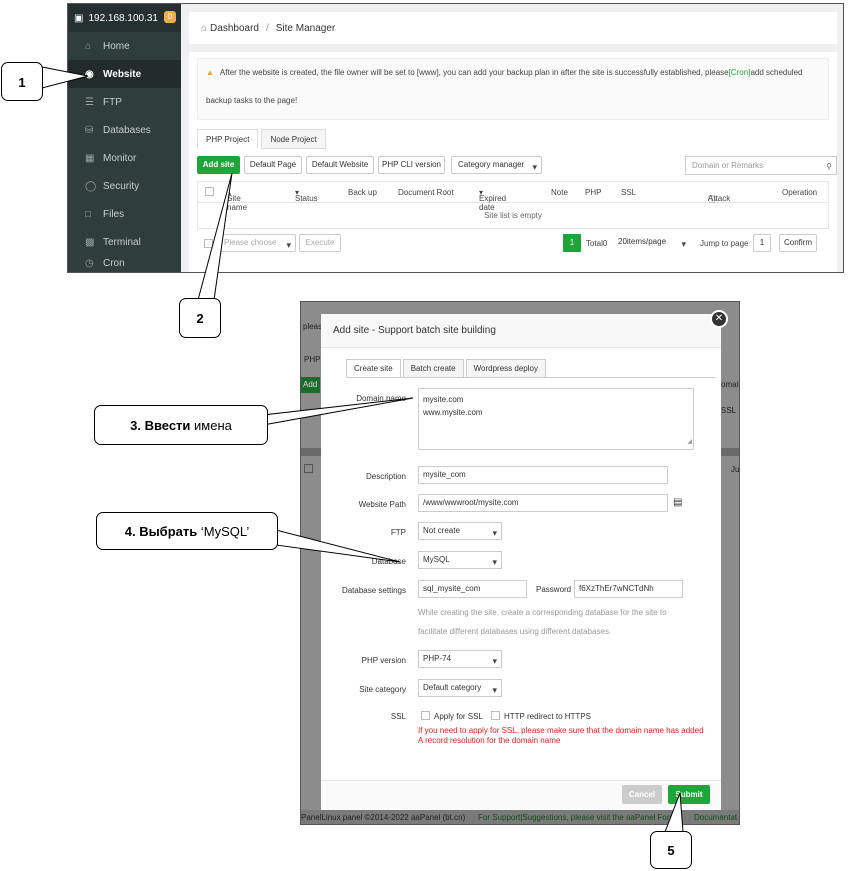 This screenshot has width=849, height=871. What do you see at coordinates (460, 531) in the screenshot?
I see `ftp-select: Not create` at bounding box center [460, 531].